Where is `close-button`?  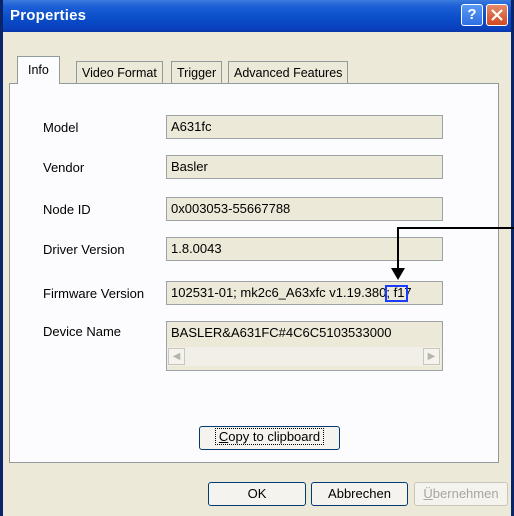 close-button is located at coordinates (497, 15).